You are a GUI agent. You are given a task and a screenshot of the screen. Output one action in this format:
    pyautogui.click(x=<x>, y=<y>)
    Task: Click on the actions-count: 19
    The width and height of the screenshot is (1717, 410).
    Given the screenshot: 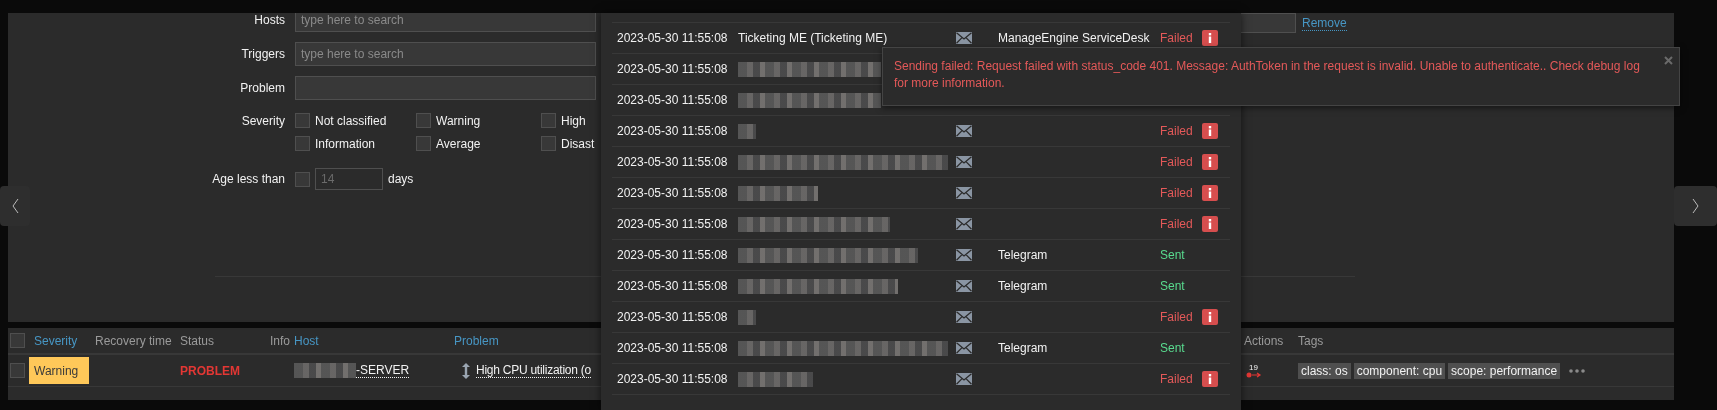 What is the action you would take?
    pyautogui.click(x=1253, y=367)
    